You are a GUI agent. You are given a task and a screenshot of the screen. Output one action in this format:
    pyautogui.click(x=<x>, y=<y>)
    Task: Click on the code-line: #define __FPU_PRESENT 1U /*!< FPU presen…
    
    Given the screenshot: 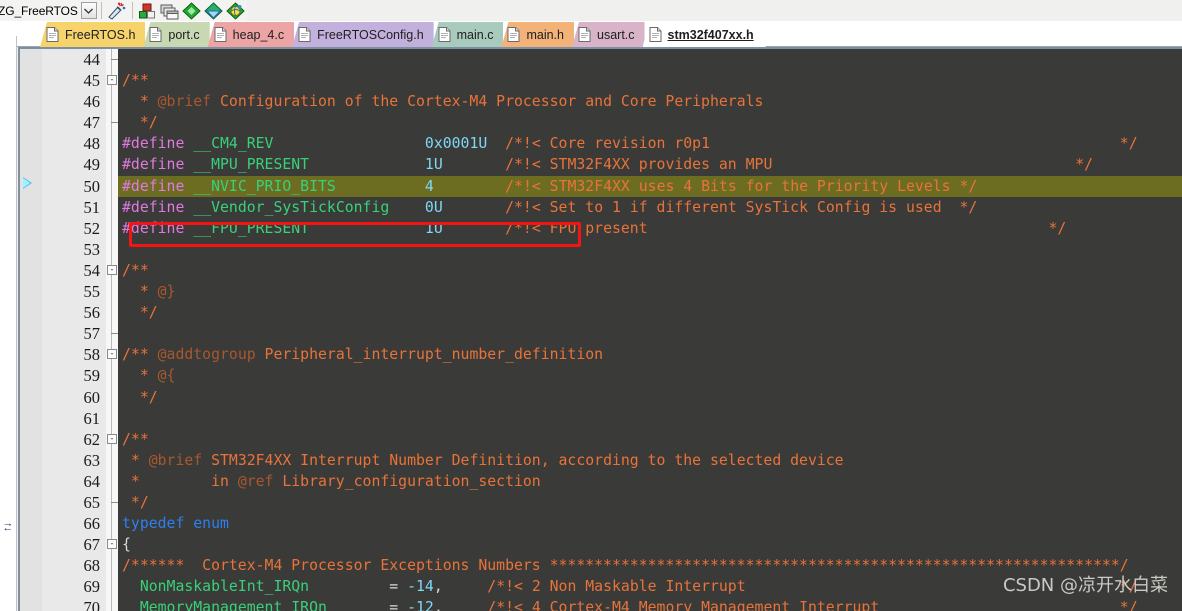 What is the action you would take?
    pyautogui.click(x=650, y=228)
    